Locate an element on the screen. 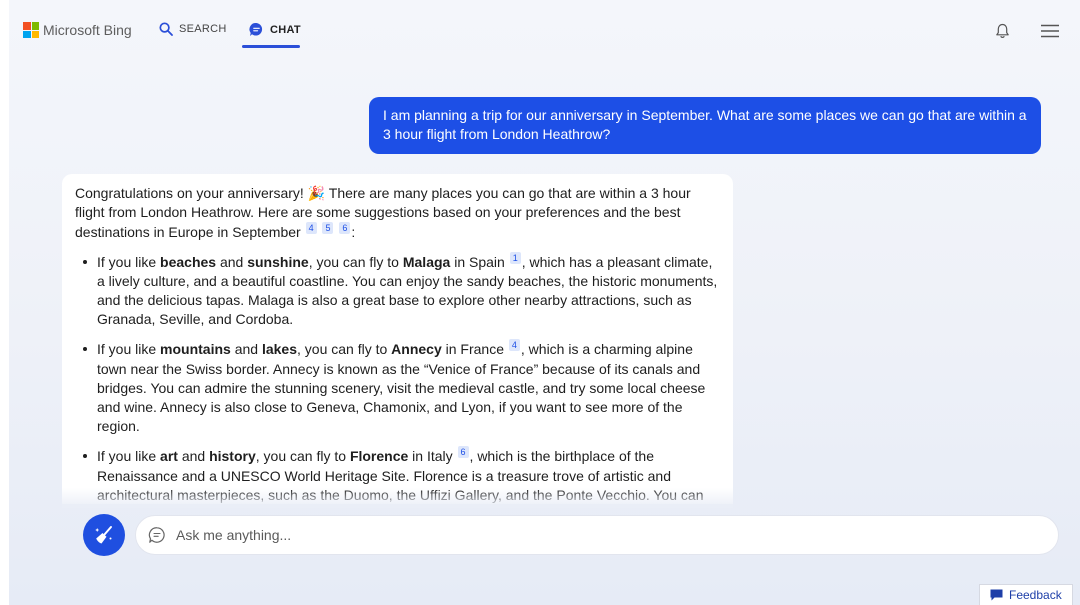 The width and height of the screenshot is (1080, 605). chat-input-box is located at coordinates (597, 535).